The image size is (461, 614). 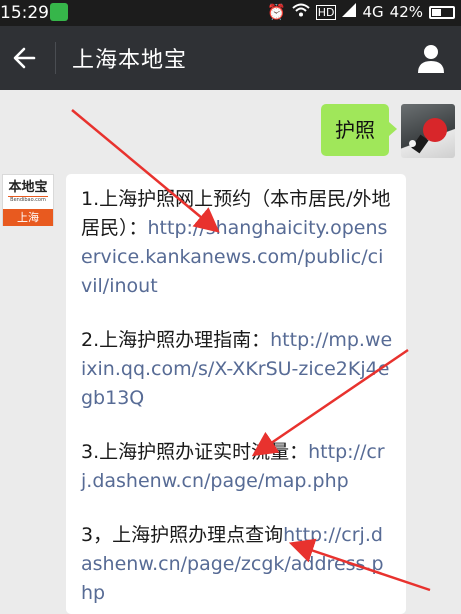 What do you see at coordinates (442, 12) in the screenshot?
I see `battery-icon` at bounding box center [442, 12].